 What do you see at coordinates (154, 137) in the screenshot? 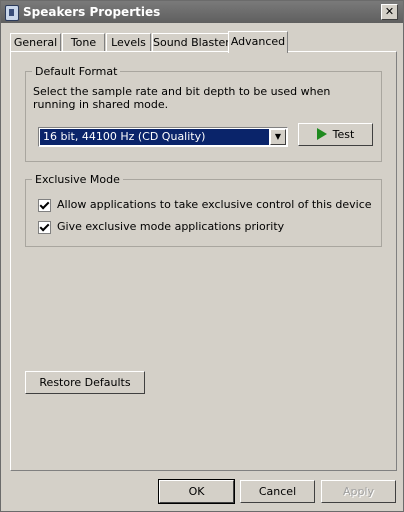
I see `selected-format-value: 16 bit, 44100 Hz (CD Quality)` at bounding box center [154, 137].